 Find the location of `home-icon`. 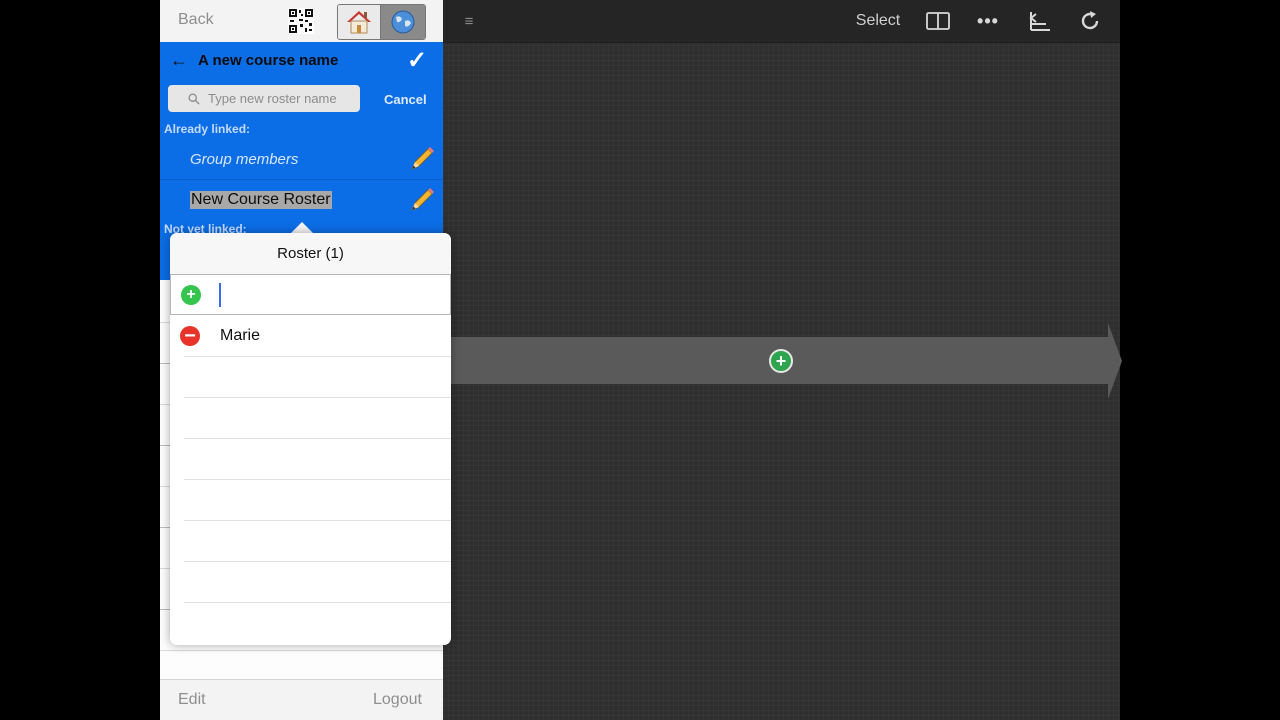

home-icon is located at coordinates (359, 22).